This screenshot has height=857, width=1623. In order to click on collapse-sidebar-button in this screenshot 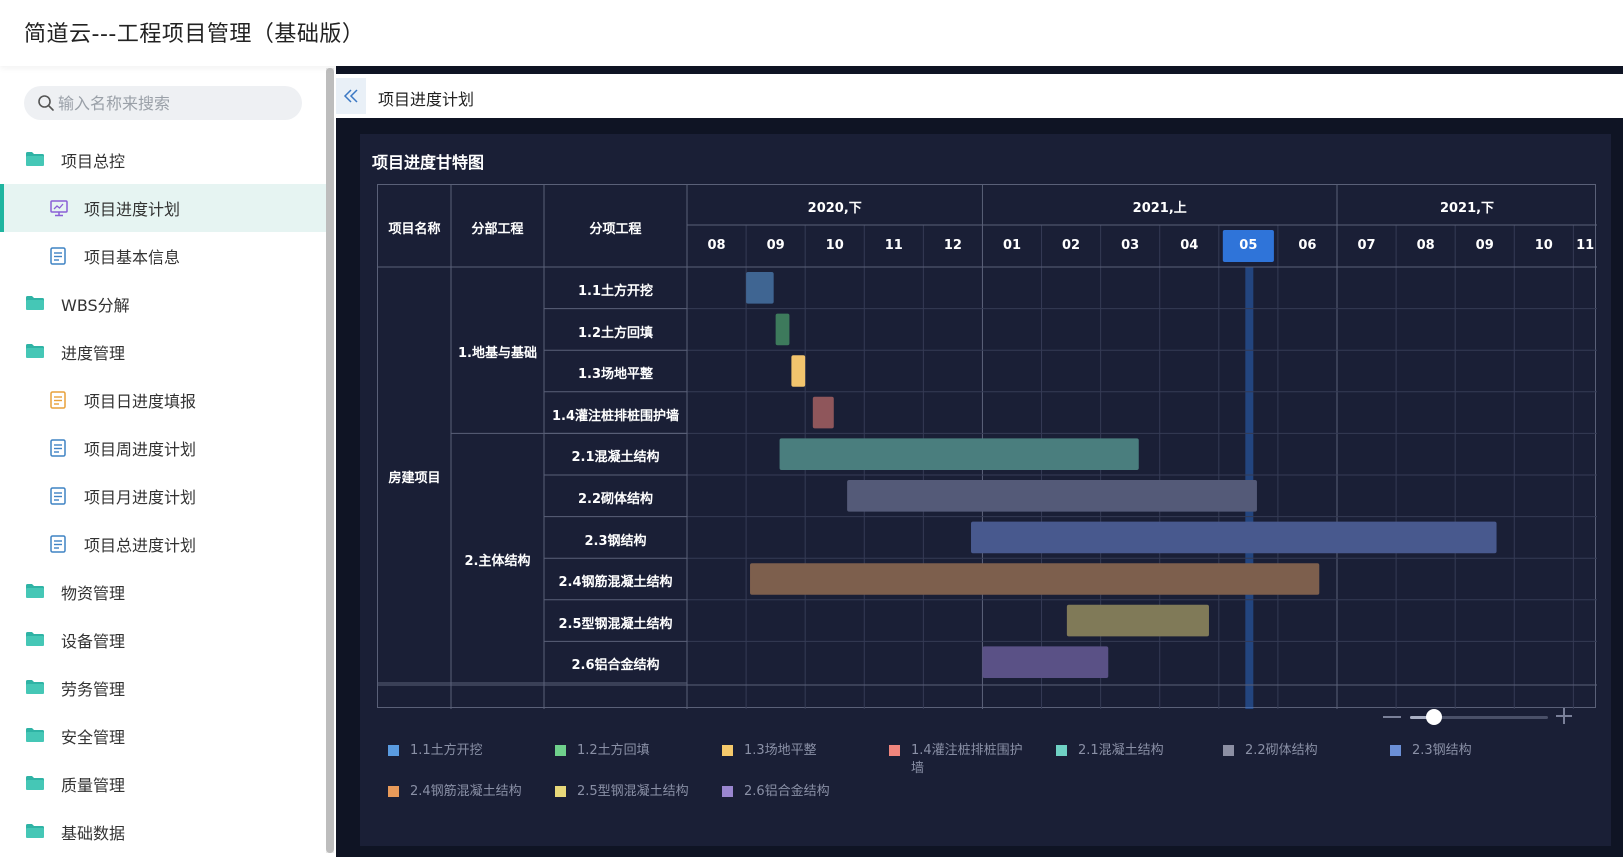, I will do `click(351, 96)`.